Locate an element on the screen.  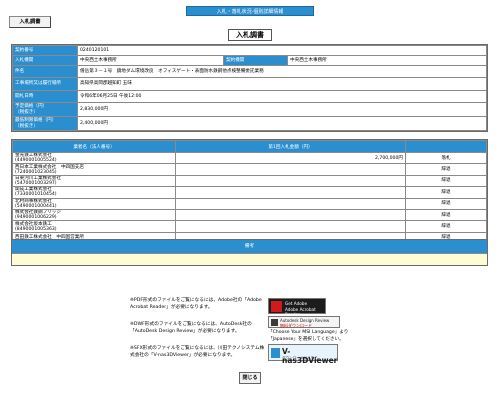
table-row: 西日本工業株式会社 中四国支店 (7240001023045) 辞退 is located at coordinates (249, 169).